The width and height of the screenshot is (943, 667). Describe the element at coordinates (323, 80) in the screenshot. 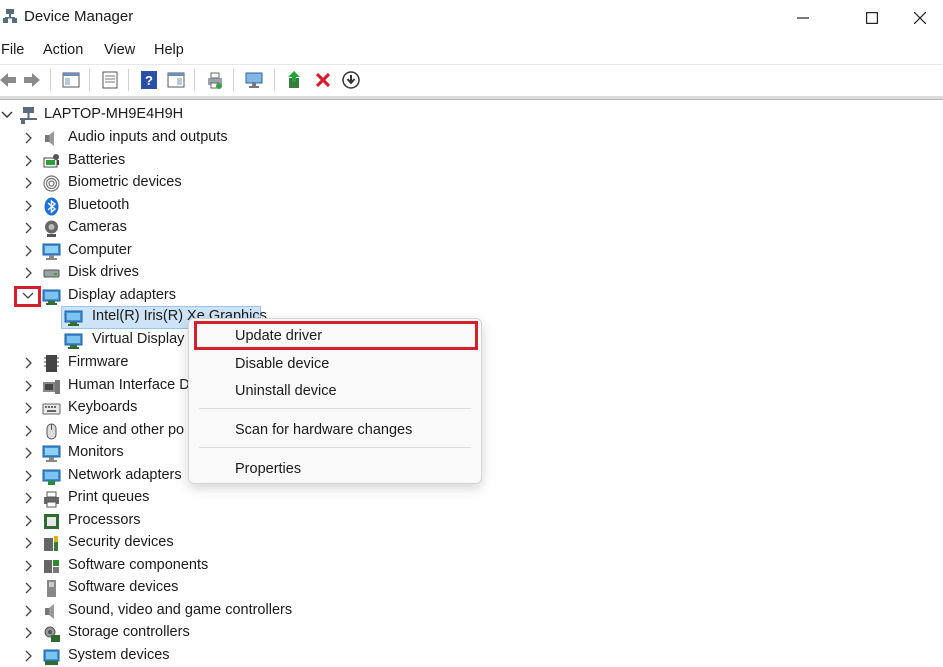

I see `uninstall-icon` at that location.